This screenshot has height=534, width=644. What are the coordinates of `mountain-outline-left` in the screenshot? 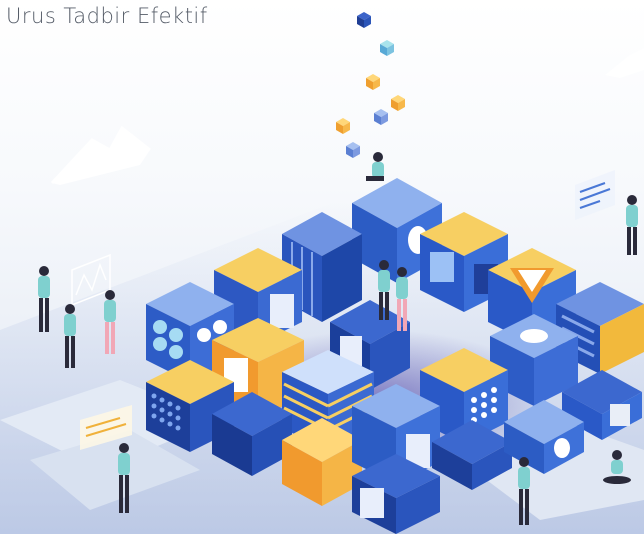 It's located at (100, 155).